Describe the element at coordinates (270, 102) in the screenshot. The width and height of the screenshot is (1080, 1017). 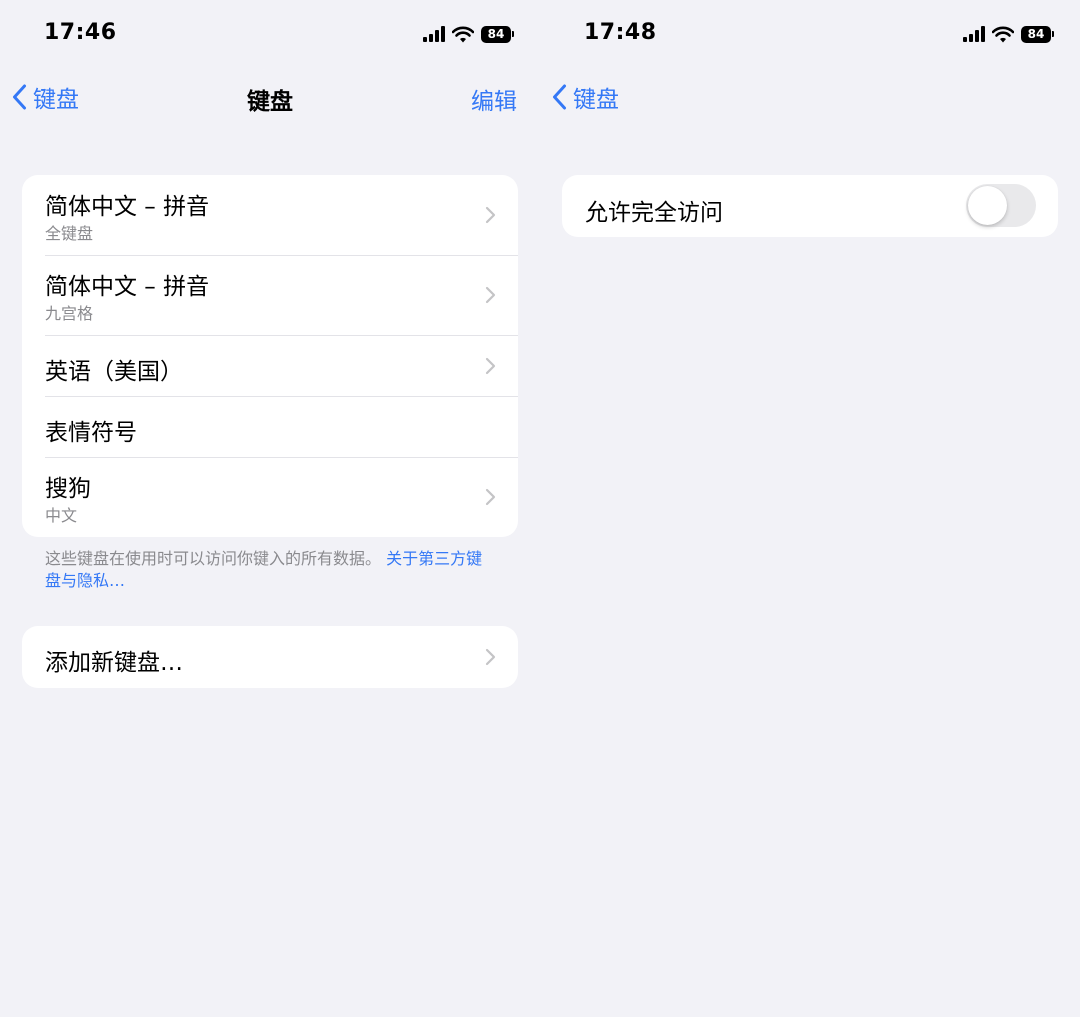
I see `page-title: 键盘` at that location.